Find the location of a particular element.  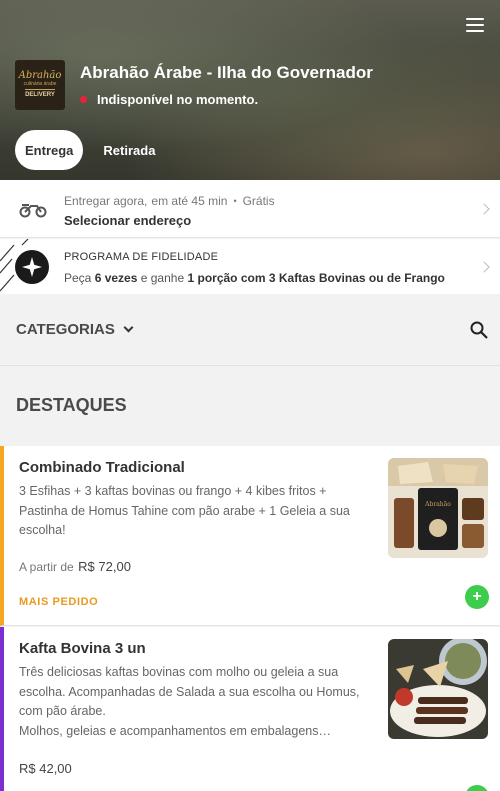

tab-entrega: Entrega is located at coordinates (49, 150).